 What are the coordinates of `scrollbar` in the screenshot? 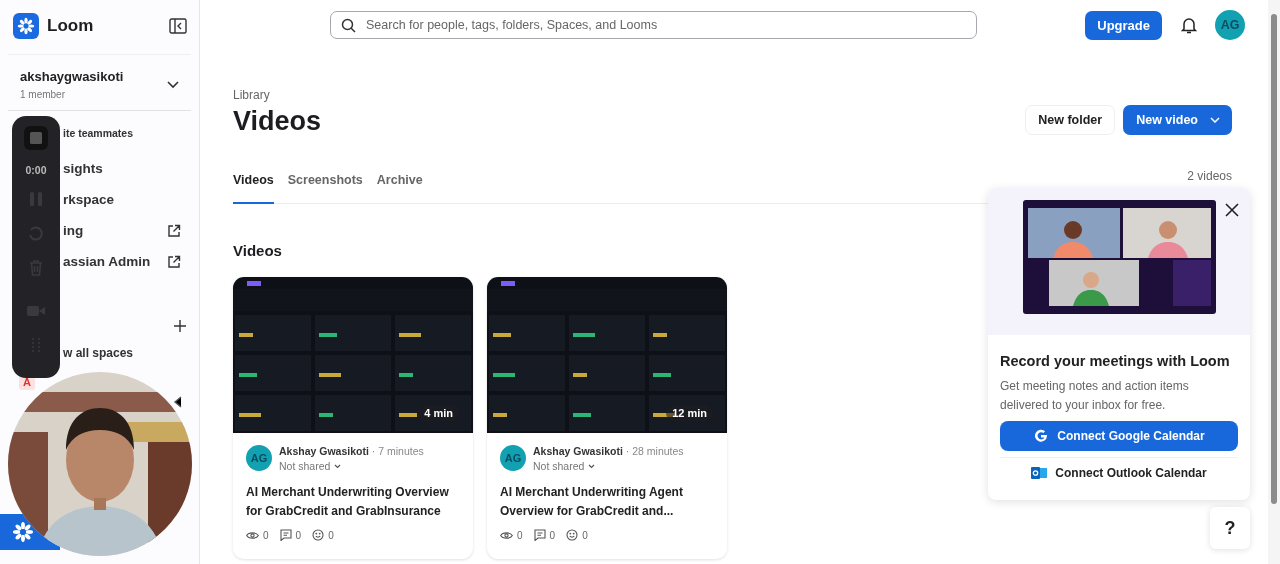 It's located at (1274, 282).